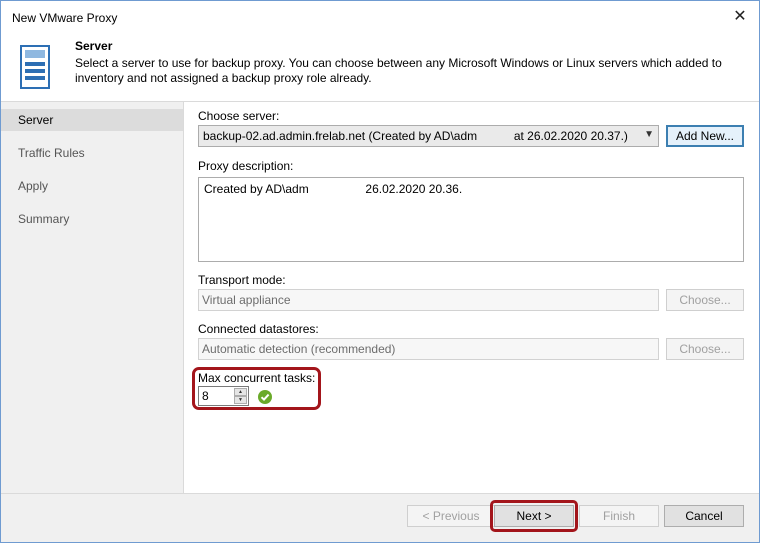 The image size is (760, 543). I want to click on next-button: Next >, so click(534, 516).